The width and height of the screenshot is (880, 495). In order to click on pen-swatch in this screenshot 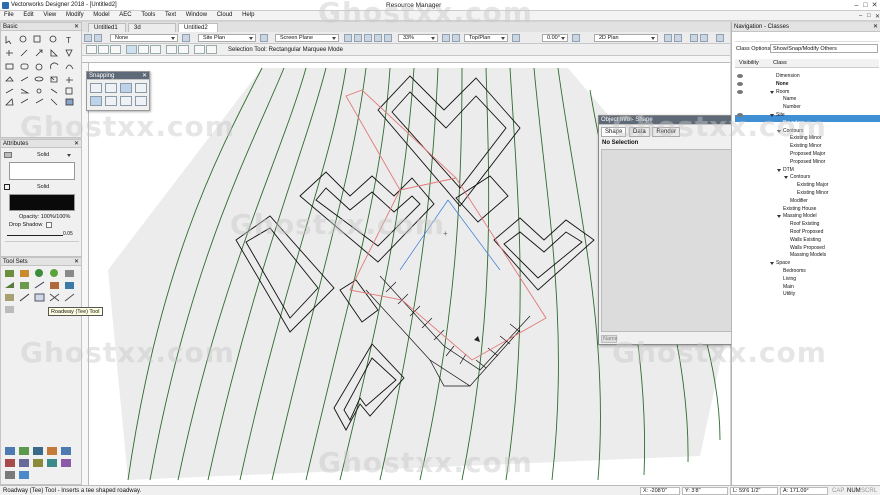, I will do `click(42, 202)`.